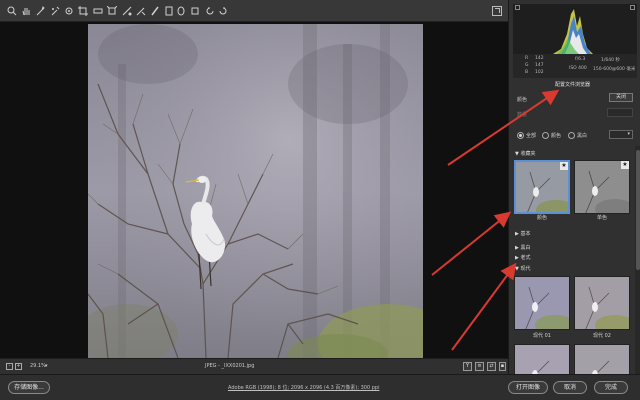 Image resolution: width=640 pixels, height=400 pixels. I want to click on group-legacy: ▶ 老式, so click(522, 257).